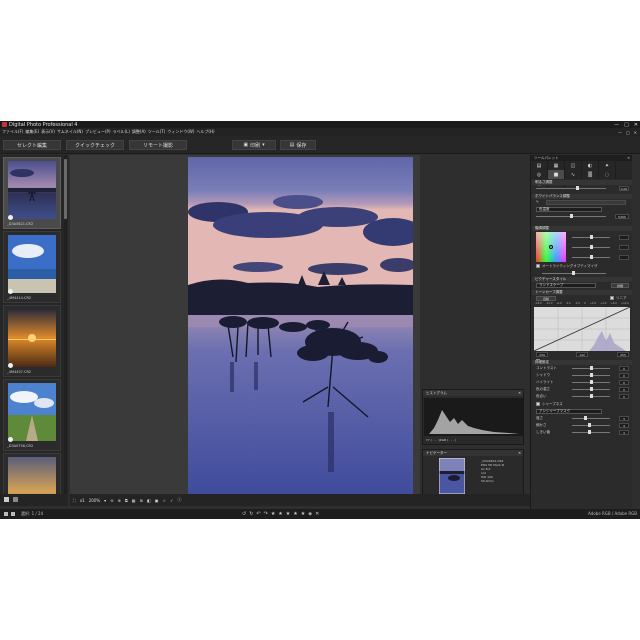 The height and width of the screenshot is (640, 640). What do you see at coordinates (164, 500) in the screenshot?
I see `rating-icon: ☆` at bounding box center [164, 500].